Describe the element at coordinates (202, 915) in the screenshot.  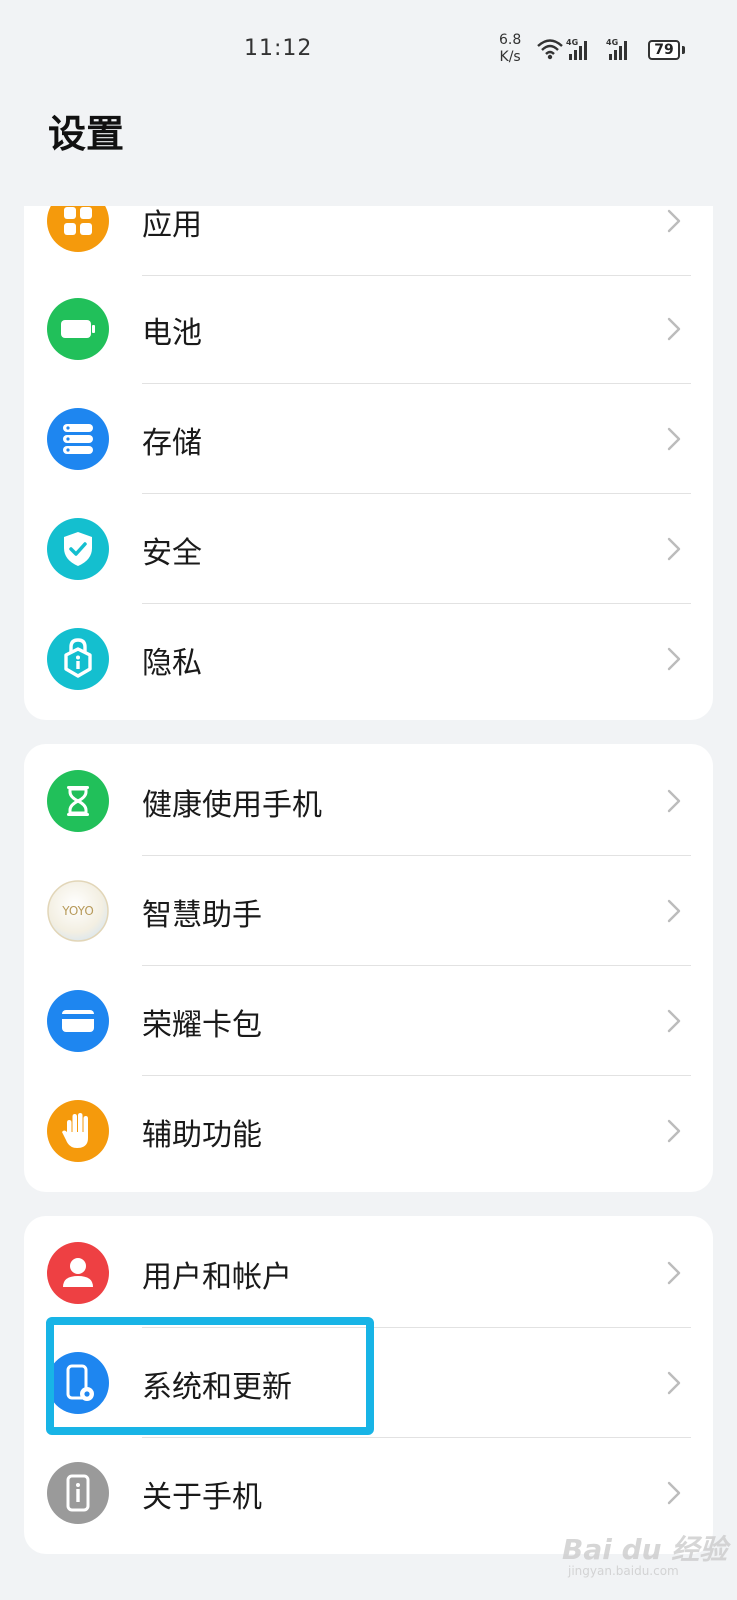
I see `settings-item-label: 智慧助手` at that location.